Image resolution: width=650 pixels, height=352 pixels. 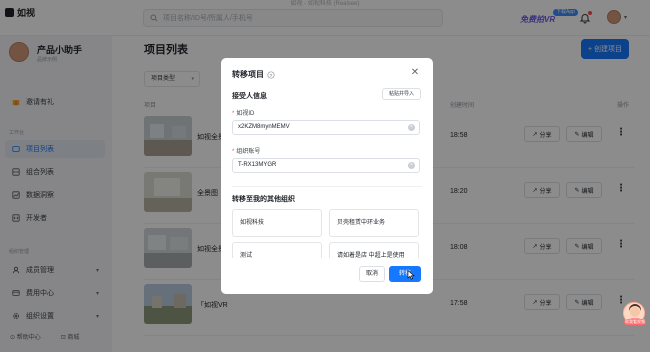 What do you see at coordinates (415, 73) in the screenshot?
I see `close-icon: ✕` at bounding box center [415, 73].